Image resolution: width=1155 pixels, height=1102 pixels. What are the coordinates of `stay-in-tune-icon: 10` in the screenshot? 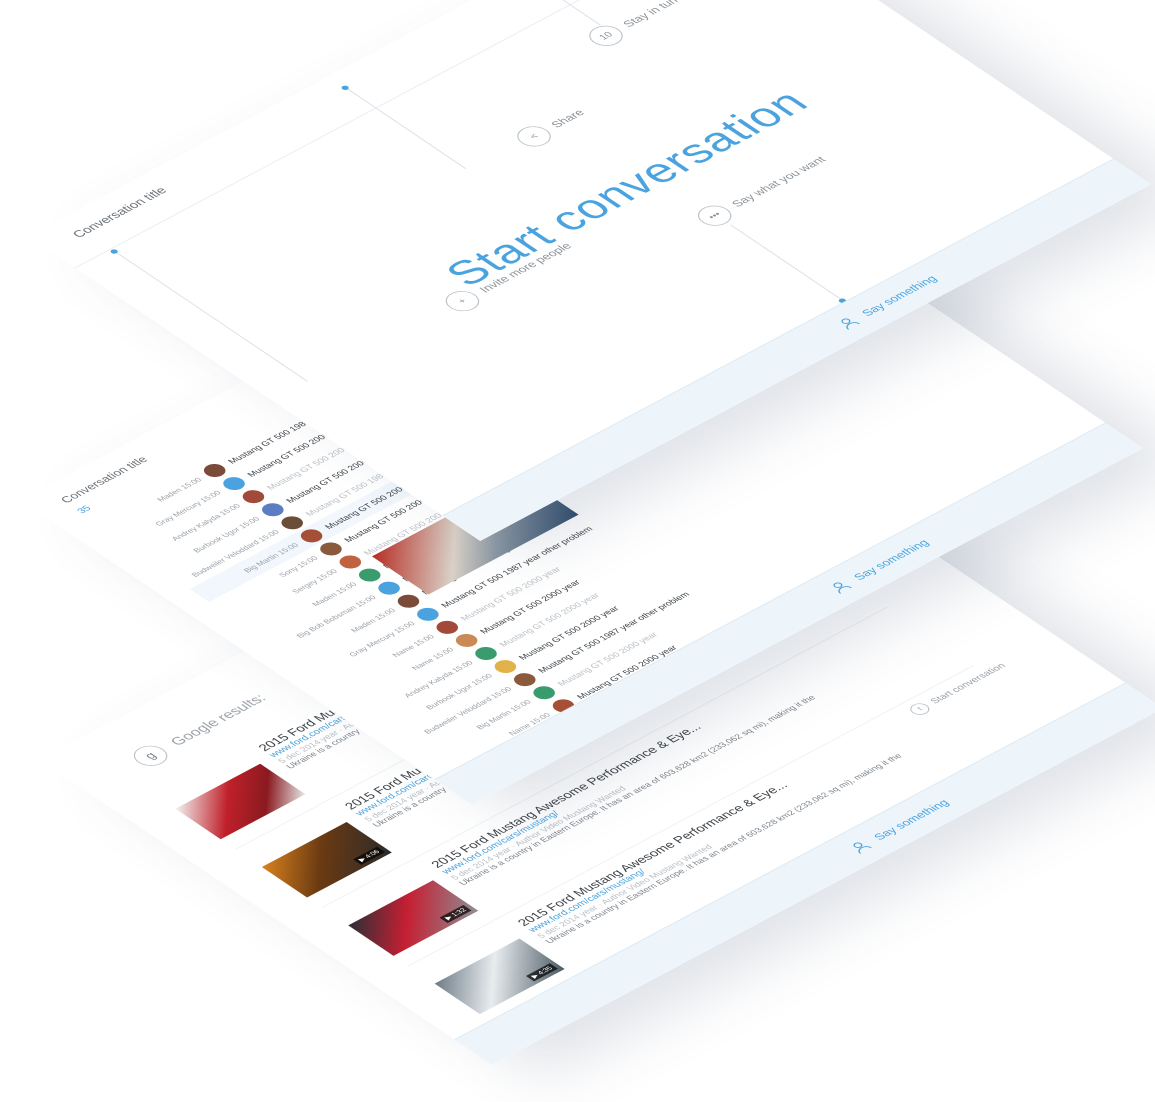 It's located at (606, 36).